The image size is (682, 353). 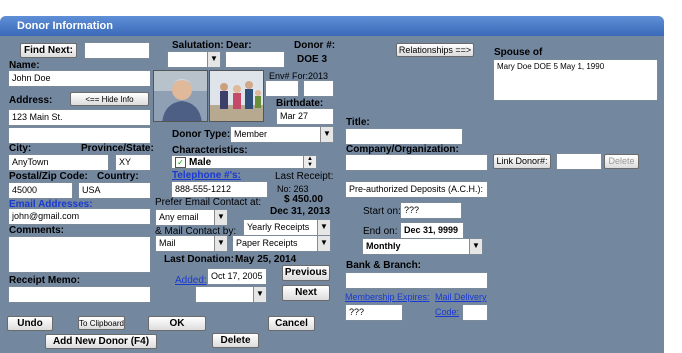 I want to click on env-number-field, so click(x=282, y=88).